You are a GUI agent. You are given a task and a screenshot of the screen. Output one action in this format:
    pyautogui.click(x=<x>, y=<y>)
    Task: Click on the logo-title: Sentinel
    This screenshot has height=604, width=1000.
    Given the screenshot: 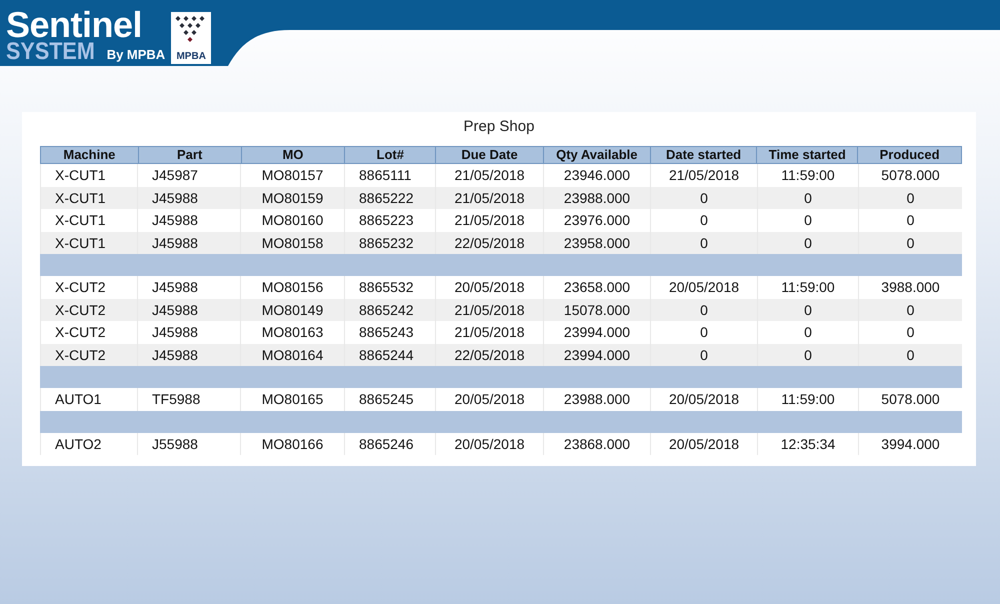 What is the action you would take?
    pyautogui.click(x=75, y=25)
    